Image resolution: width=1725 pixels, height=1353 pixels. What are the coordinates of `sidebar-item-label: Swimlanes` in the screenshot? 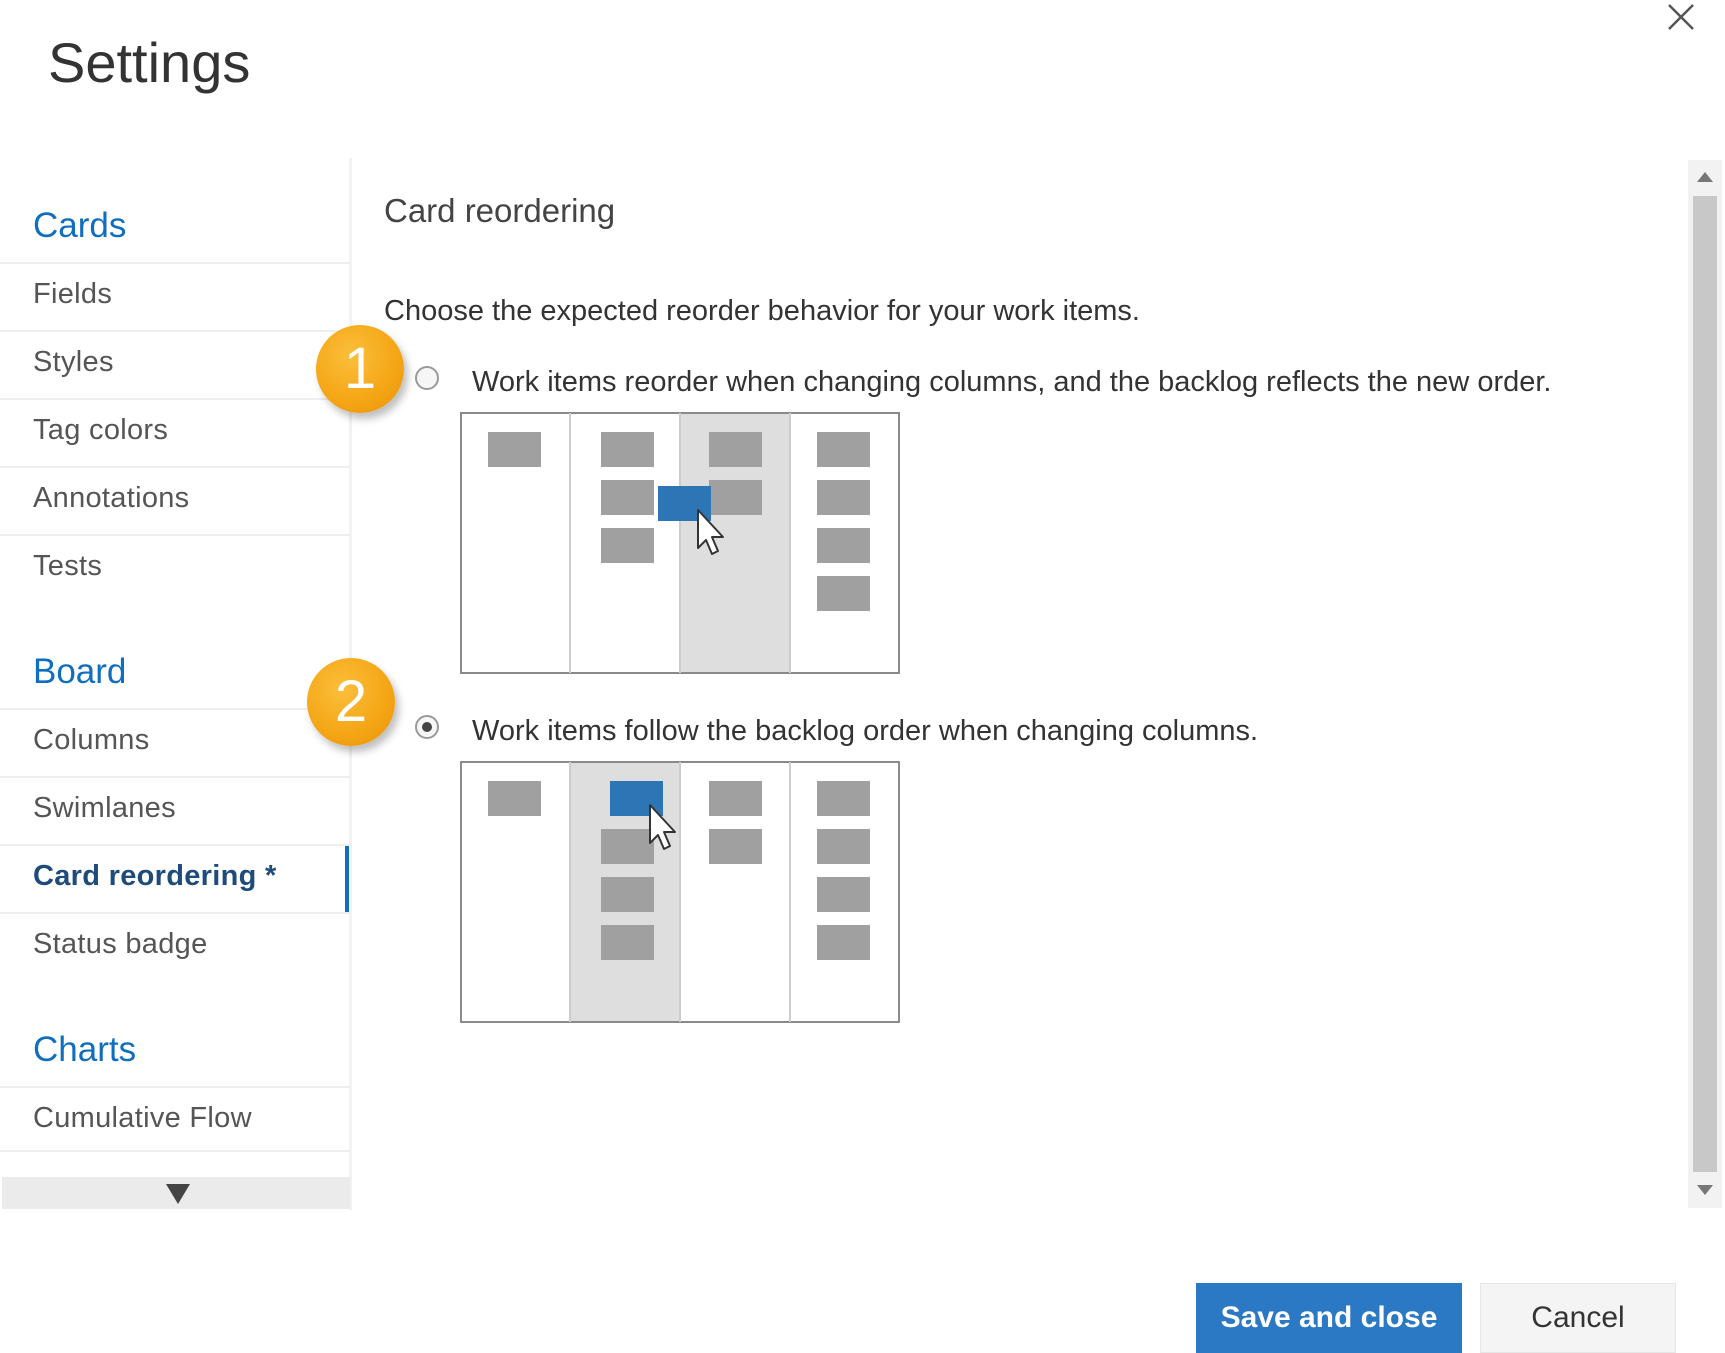 It's located at (104, 808).